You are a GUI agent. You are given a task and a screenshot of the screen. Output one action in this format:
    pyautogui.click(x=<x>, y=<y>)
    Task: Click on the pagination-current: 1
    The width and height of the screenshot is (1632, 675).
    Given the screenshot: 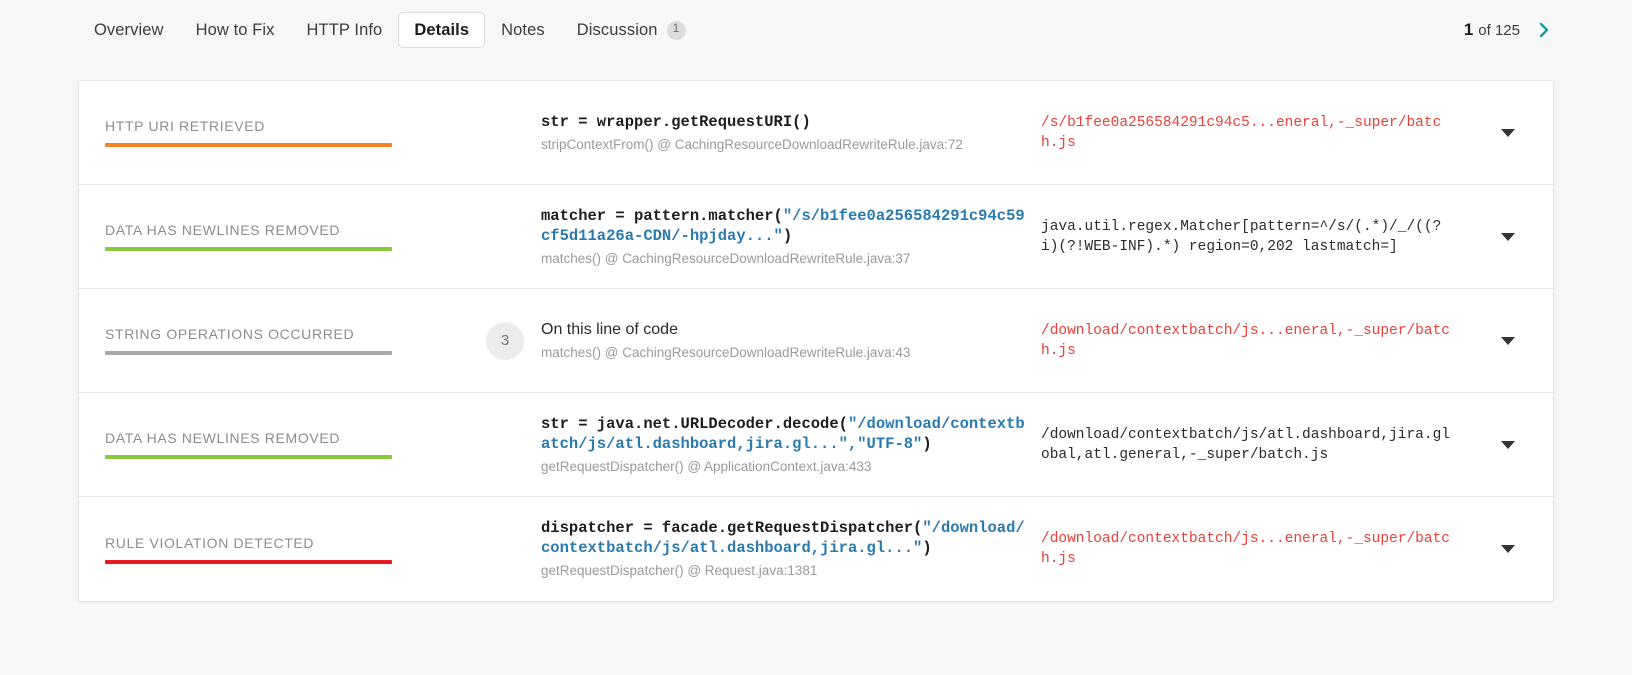 What is the action you would take?
    pyautogui.click(x=1468, y=29)
    